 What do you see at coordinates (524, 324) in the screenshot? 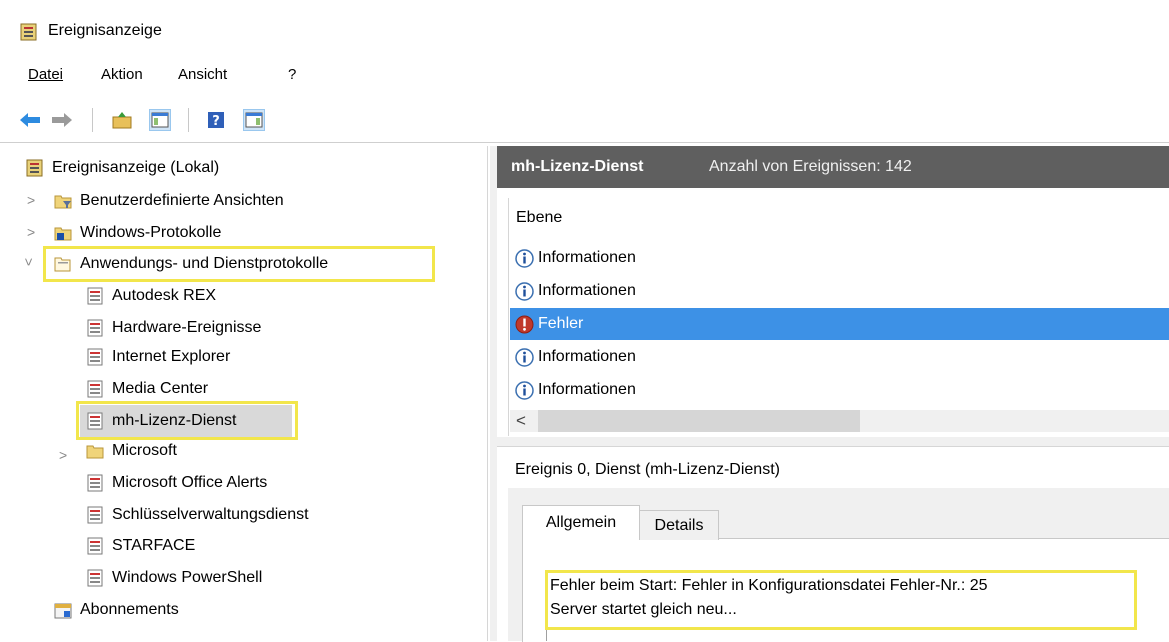
I see `error-icon` at bounding box center [524, 324].